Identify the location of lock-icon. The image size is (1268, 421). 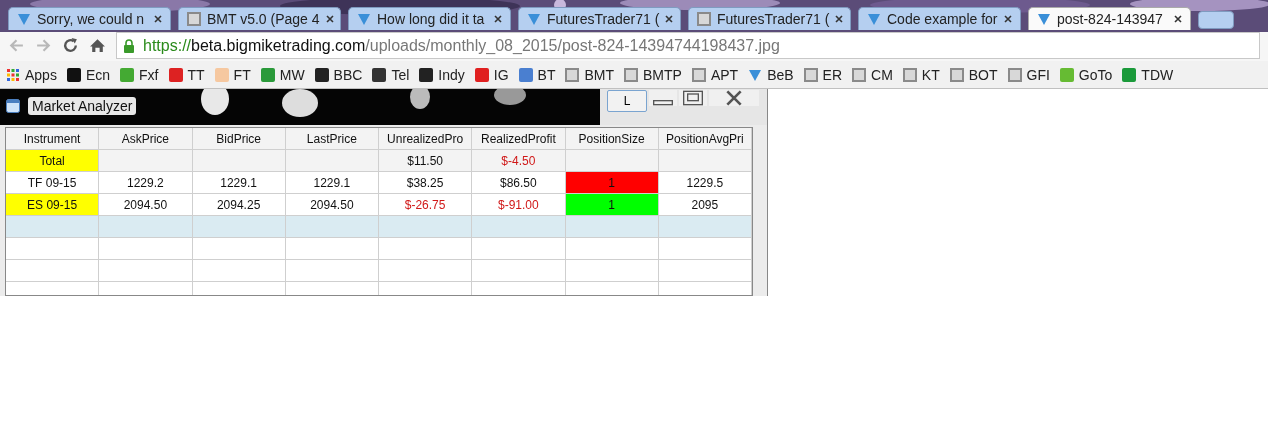
(129, 45).